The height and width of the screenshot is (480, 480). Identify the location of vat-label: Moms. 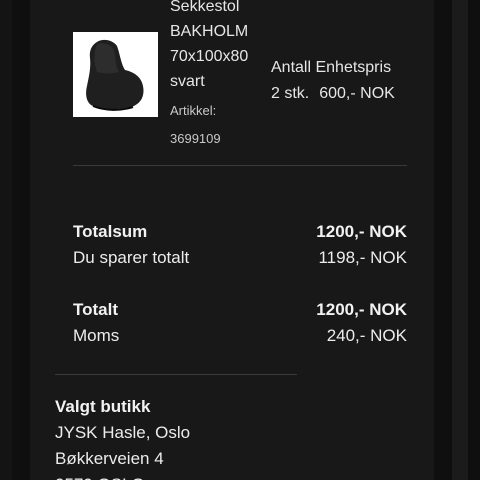
(96, 335).